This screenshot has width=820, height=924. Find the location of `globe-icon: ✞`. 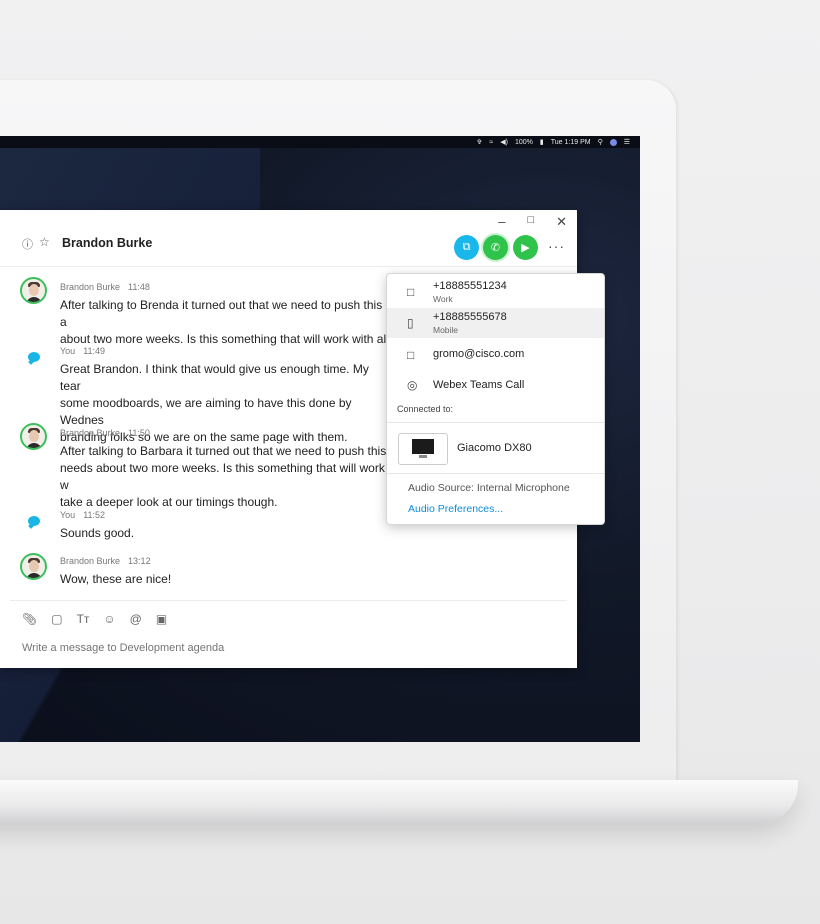

globe-icon: ✞ is located at coordinates (480, 142).